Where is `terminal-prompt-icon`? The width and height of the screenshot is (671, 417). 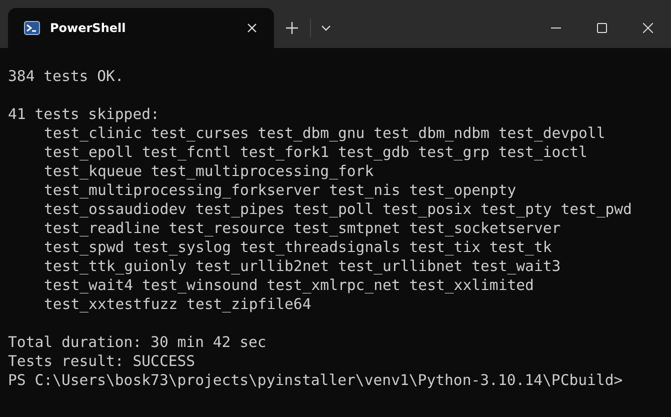
terminal-prompt-icon is located at coordinates (32, 28).